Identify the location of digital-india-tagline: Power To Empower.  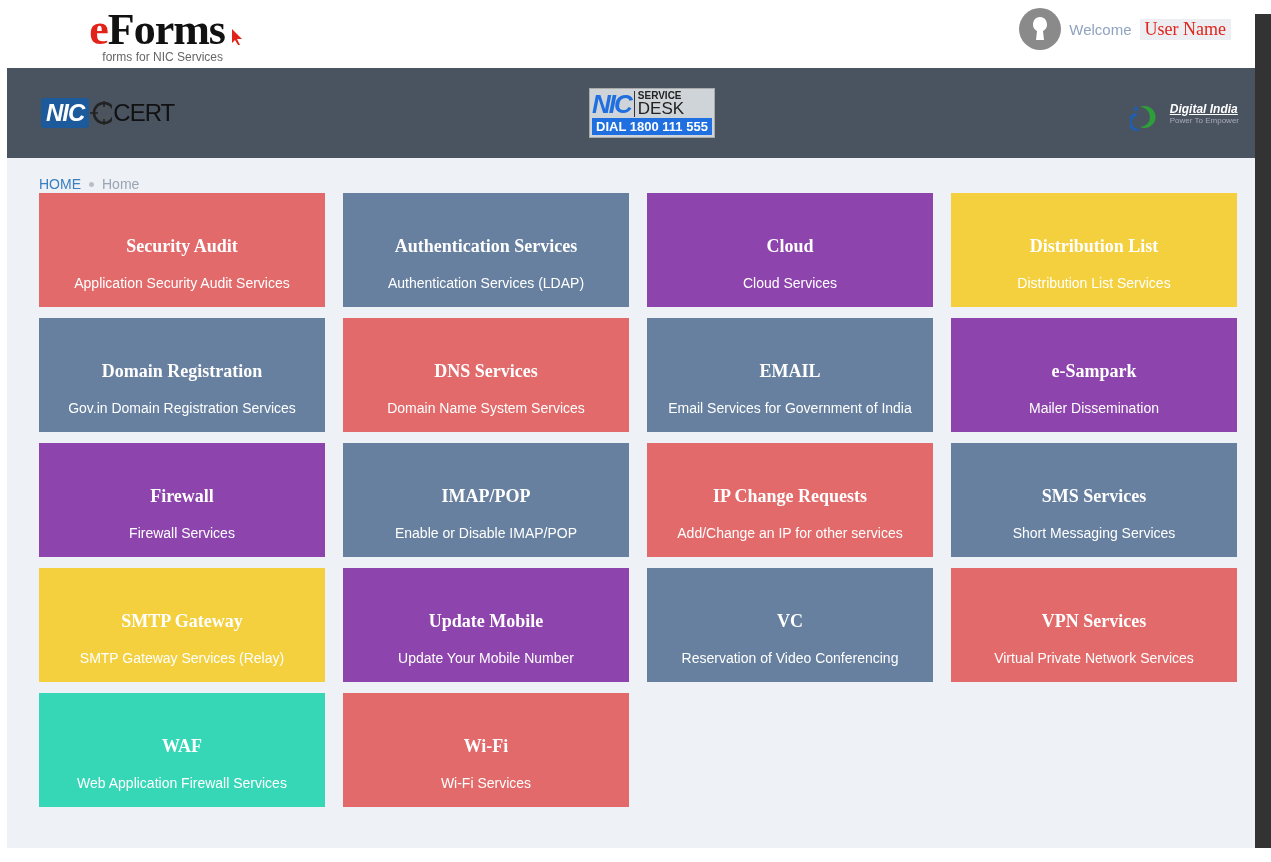
(1204, 120).